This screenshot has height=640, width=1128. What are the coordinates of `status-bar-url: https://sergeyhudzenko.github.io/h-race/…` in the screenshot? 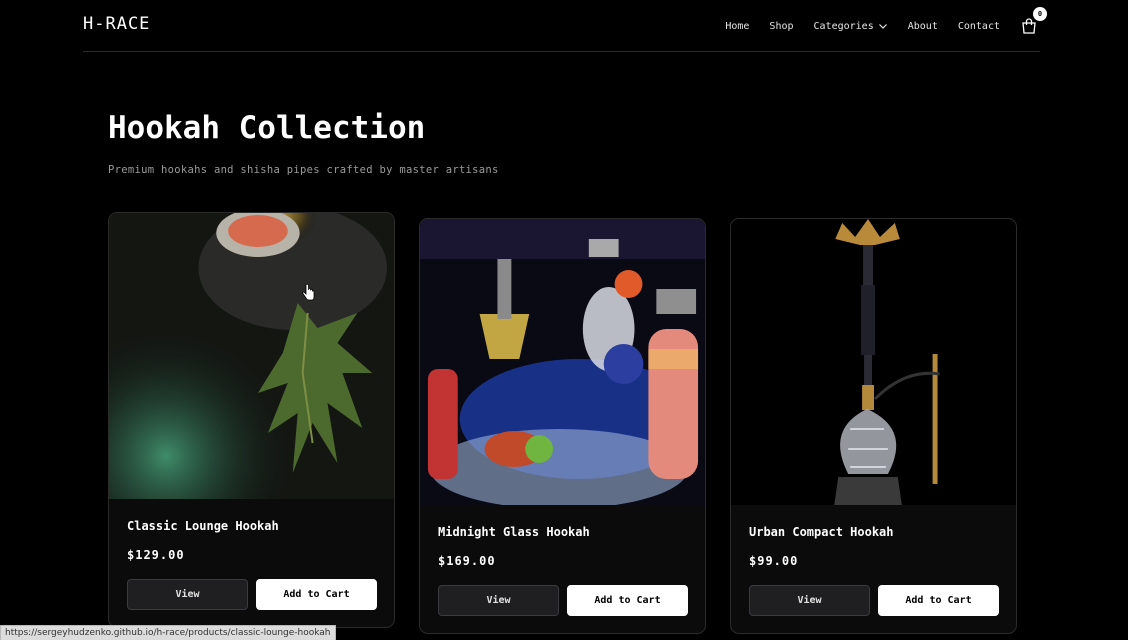 It's located at (168, 632).